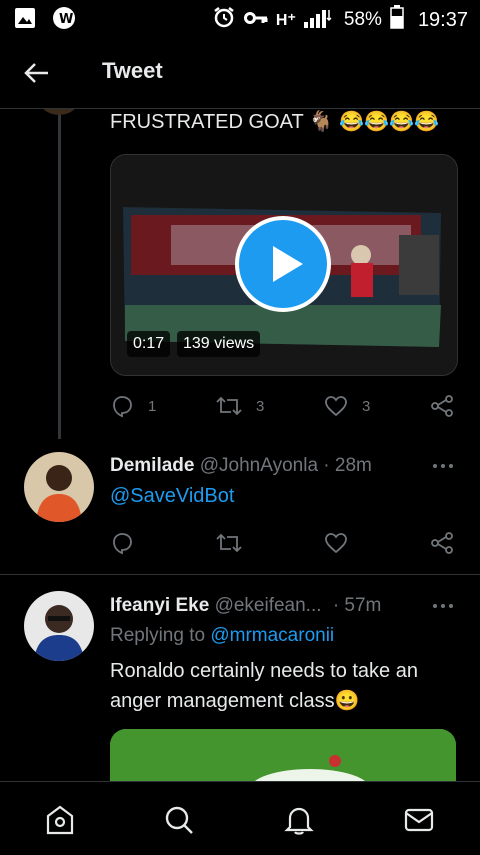 This screenshot has width=480, height=855. I want to click on battery-icon, so click(397, 20).